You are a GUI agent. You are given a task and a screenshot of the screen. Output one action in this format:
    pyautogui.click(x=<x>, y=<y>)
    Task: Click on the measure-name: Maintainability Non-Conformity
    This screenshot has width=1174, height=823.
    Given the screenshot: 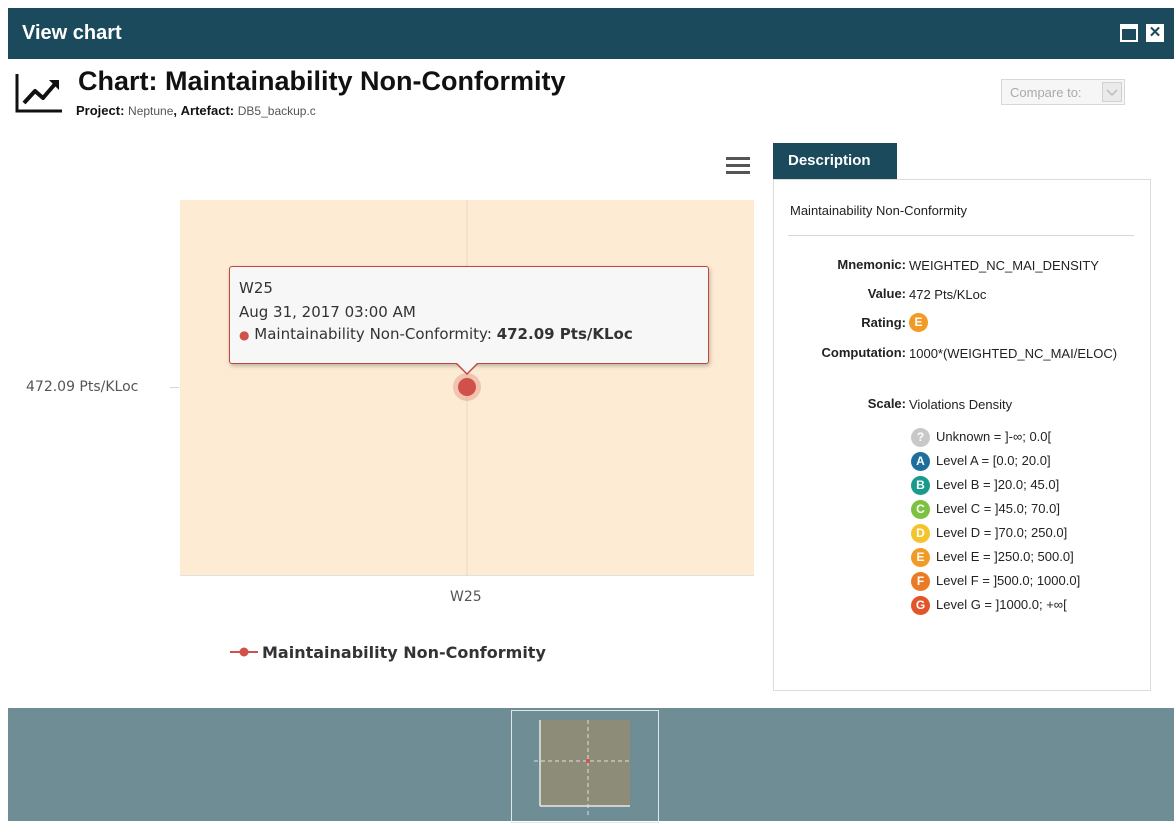 What is the action you would take?
    pyautogui.click(x=879, y=210)
    